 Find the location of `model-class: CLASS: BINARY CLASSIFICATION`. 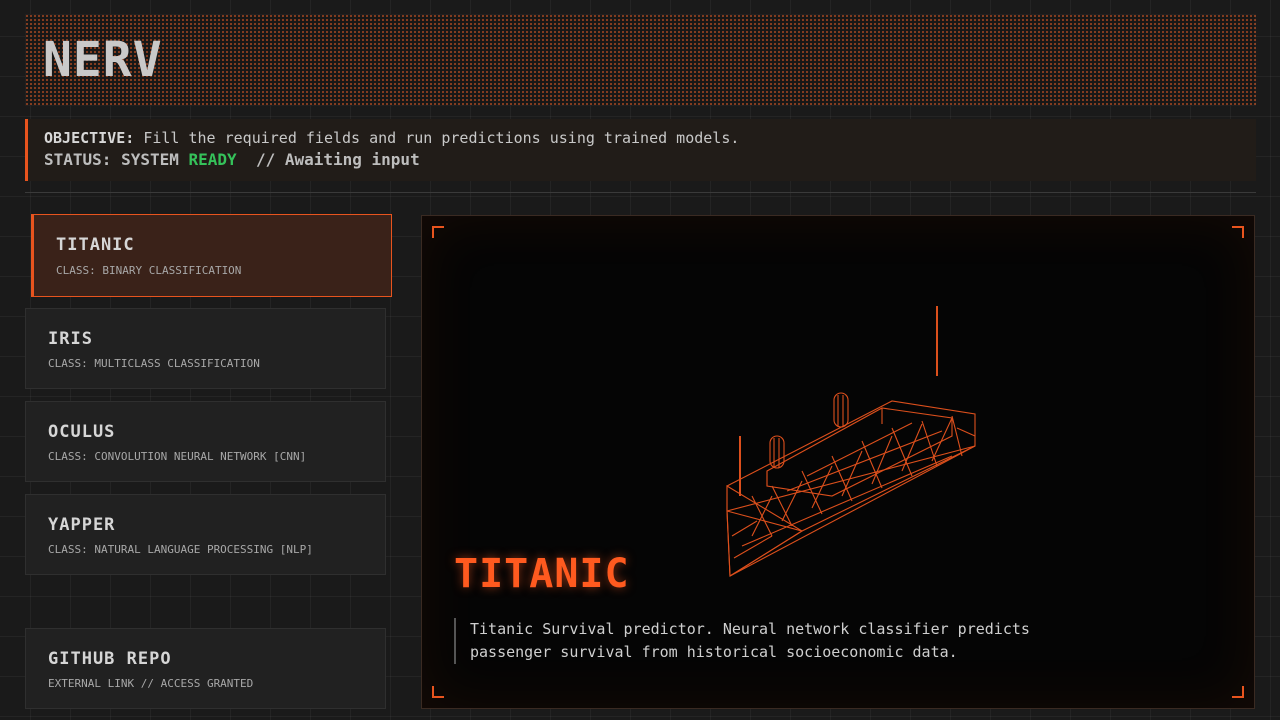

model-class: CLASS: BINARY CLASSIFICATION is located at coordinates (149, 270).